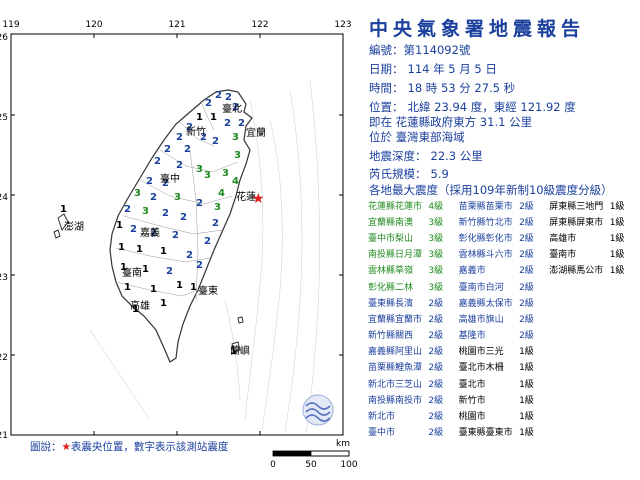  What do you see at coordinates (395, 368) in the screenshot?
I see `station-name: 苗栗縣鯉魚潭` at bounding box center [395, 368].